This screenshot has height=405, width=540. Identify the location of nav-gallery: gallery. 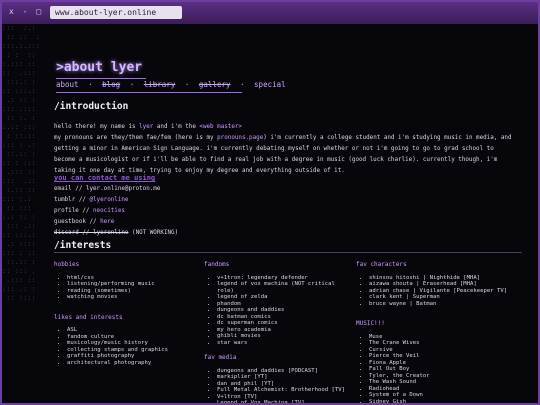
(215, 84).